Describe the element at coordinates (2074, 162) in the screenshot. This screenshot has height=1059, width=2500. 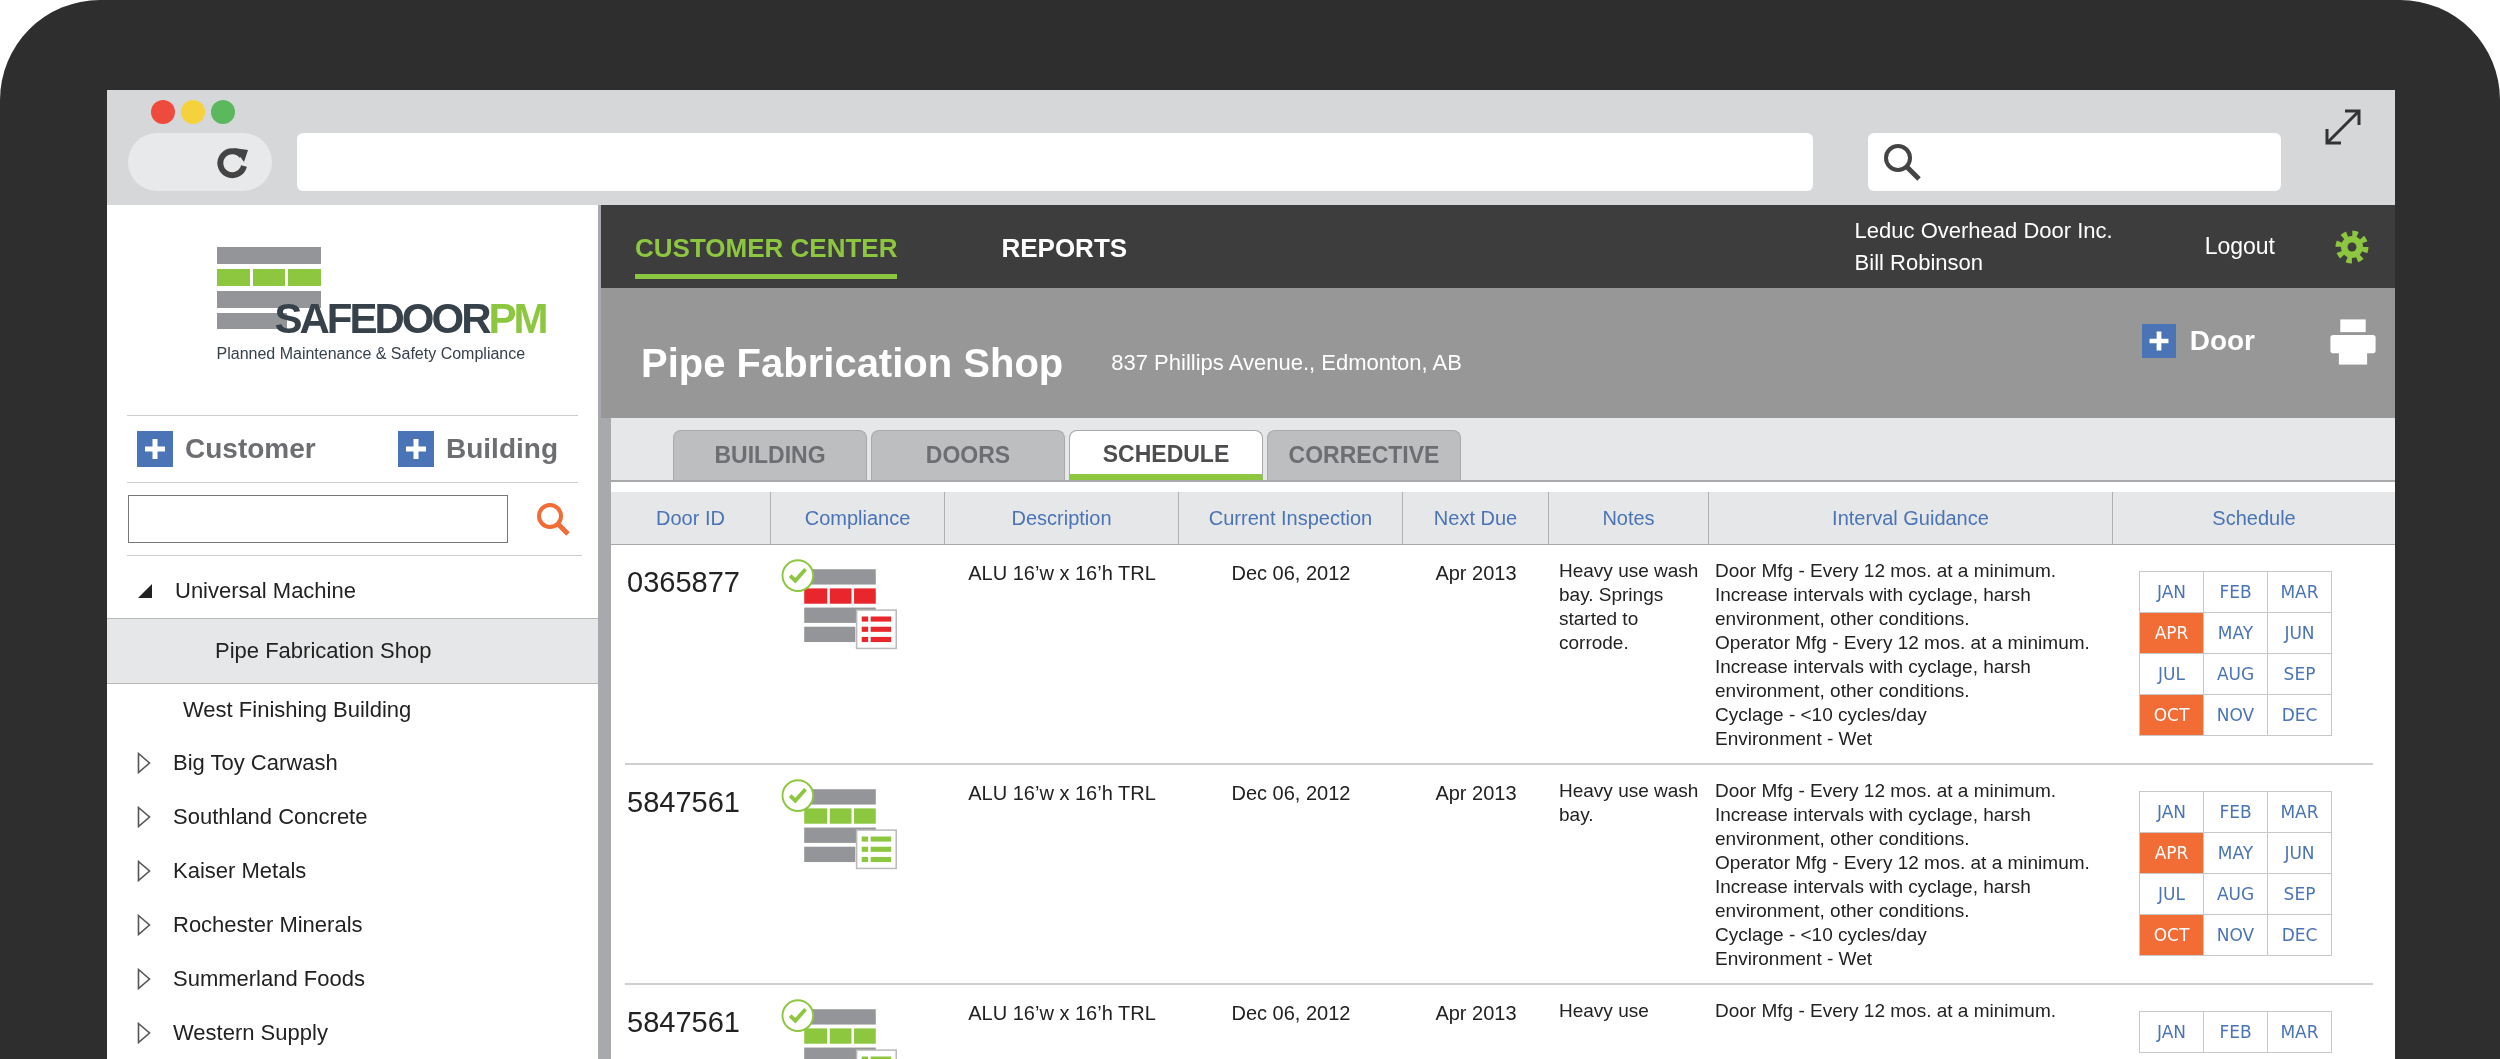
I see `browser-search-field` at that location.